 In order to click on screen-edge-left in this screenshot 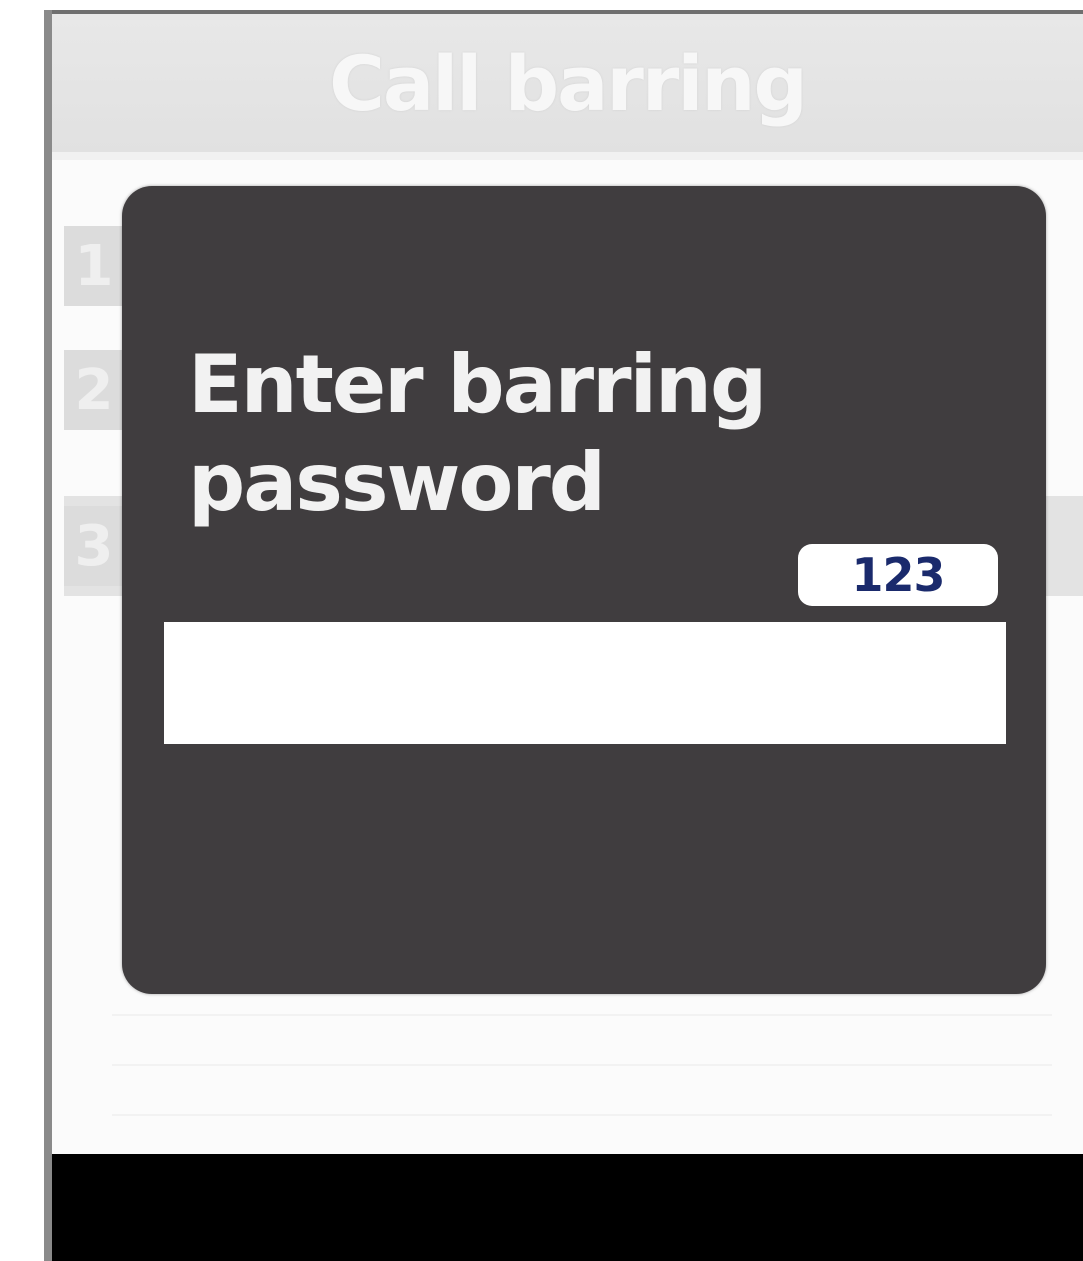, I will do `click(48, 635)`.